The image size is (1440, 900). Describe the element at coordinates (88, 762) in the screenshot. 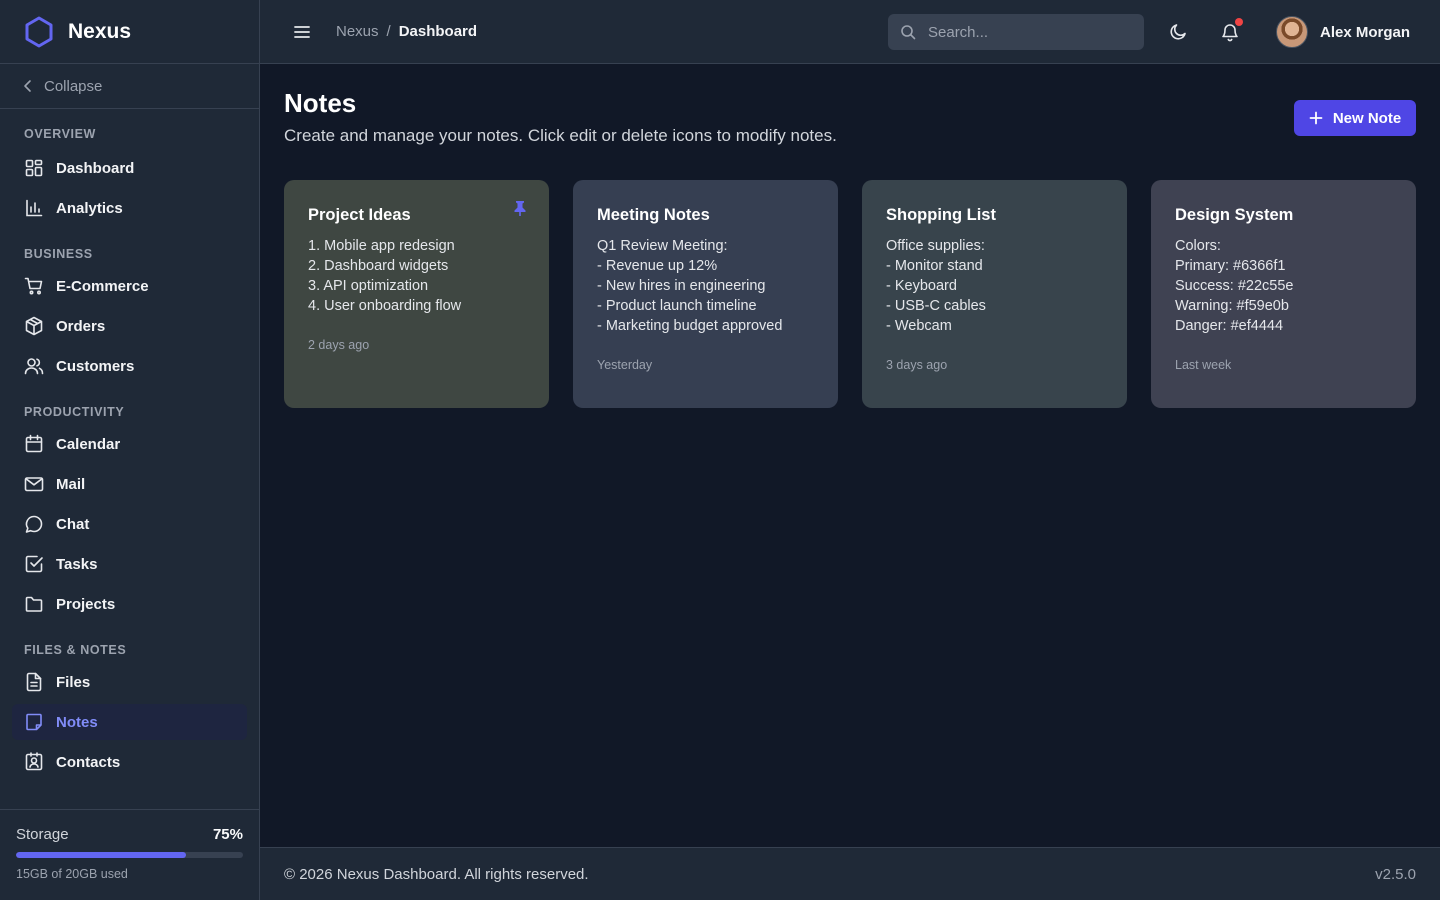

I see `sidebar-item-label: Contacts` at that location.